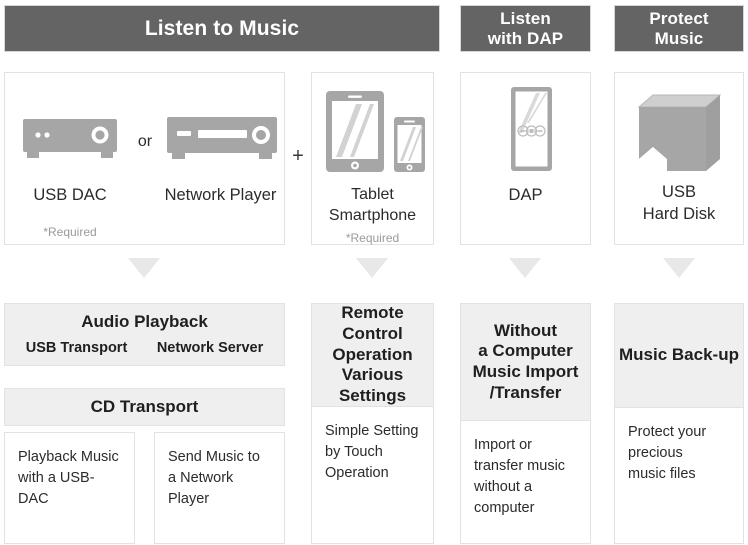 The height and width of the screenshot is (545, 748). Describe the element at coordinates (145, 141) in the screenshot. I see `connector-or: or` at that location.